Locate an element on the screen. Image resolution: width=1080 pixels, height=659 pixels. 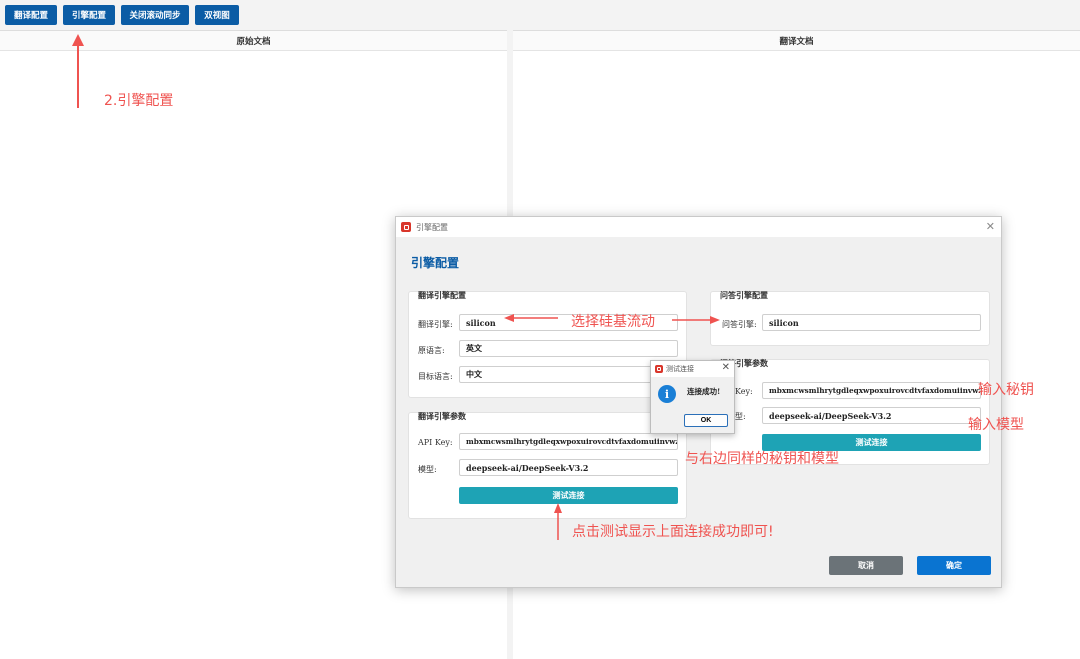
original-document-title: 原始文档 is located at coordinates (253, 41).